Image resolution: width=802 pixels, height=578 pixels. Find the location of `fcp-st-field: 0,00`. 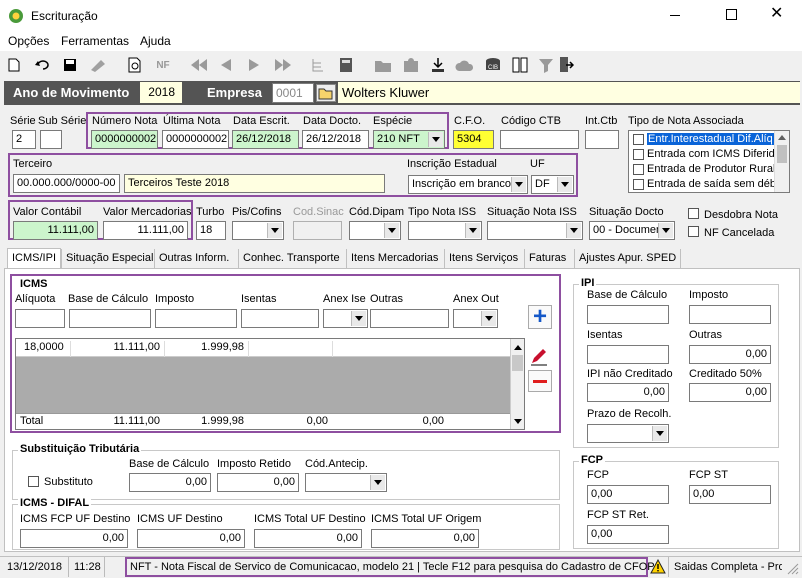

fcp-st-field: 0,00 is located at coordinates (730, 494).